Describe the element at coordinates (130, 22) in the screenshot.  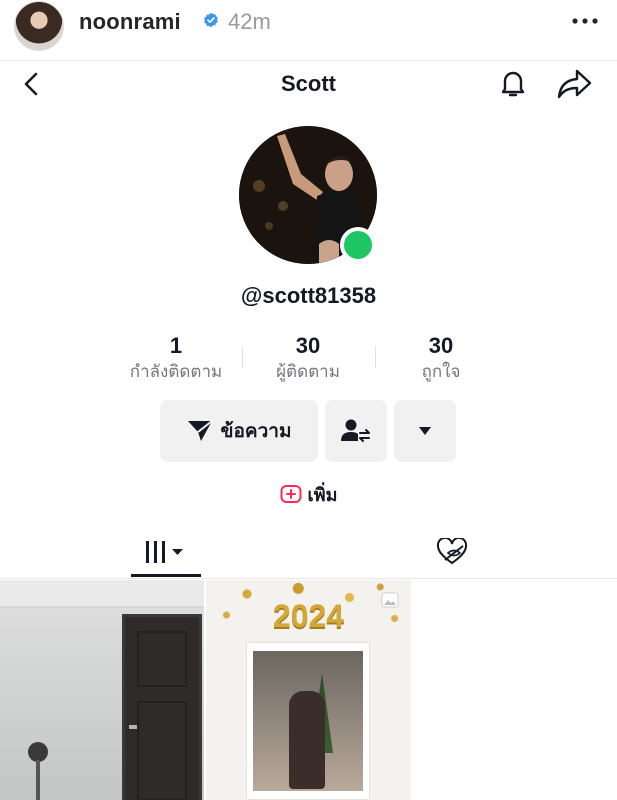
I see `story-username: noonrami` at that location.